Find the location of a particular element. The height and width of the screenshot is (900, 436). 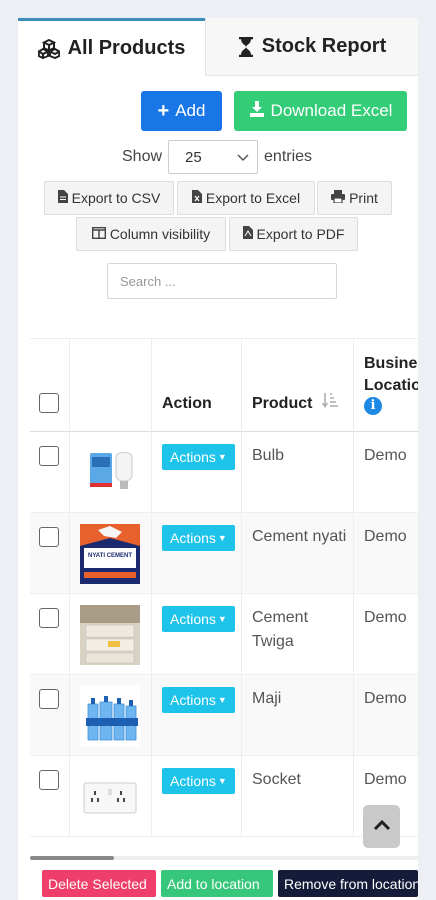

row-2-image: NYATI CEMENT is located at coordinates (111, 553).